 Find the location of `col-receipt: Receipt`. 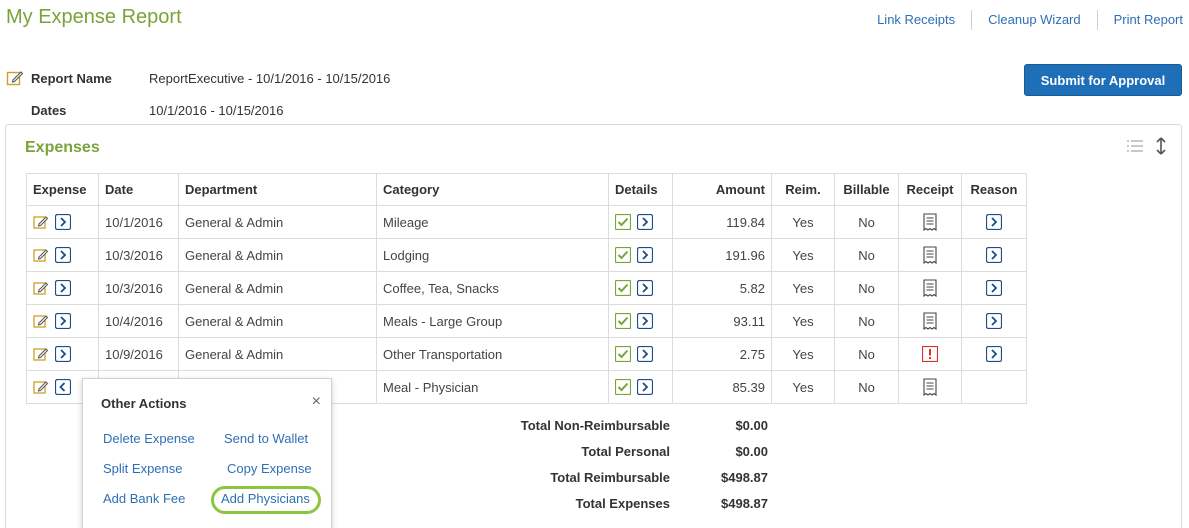

col-receipt: Receipt is located at coordinates (930, 189).